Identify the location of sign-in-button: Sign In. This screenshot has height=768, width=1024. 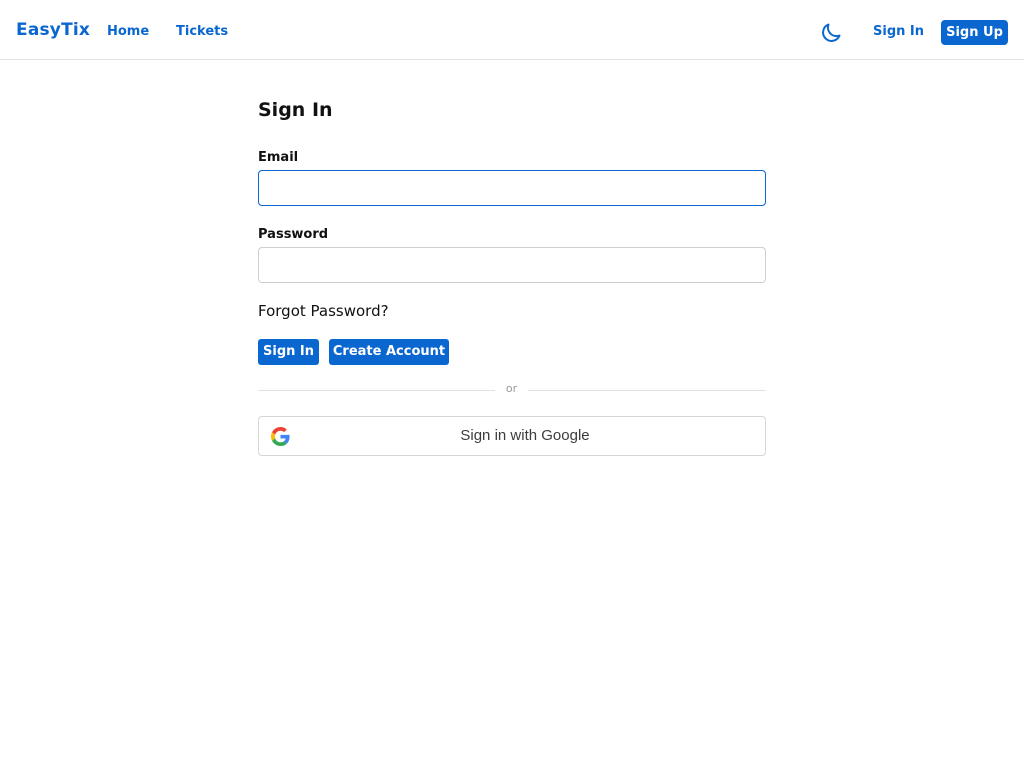
(288, 352).